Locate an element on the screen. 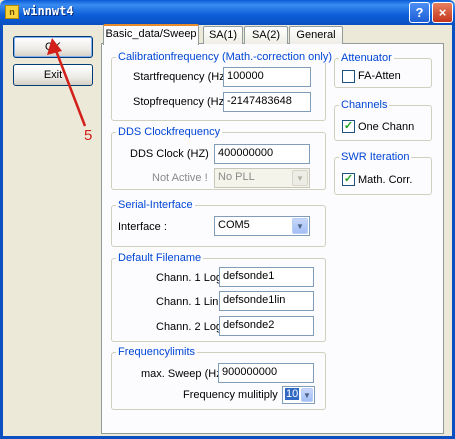 The height and width of the screenshot is (439, 455). annotation-number: 5 is located at coordinates (88, 135).